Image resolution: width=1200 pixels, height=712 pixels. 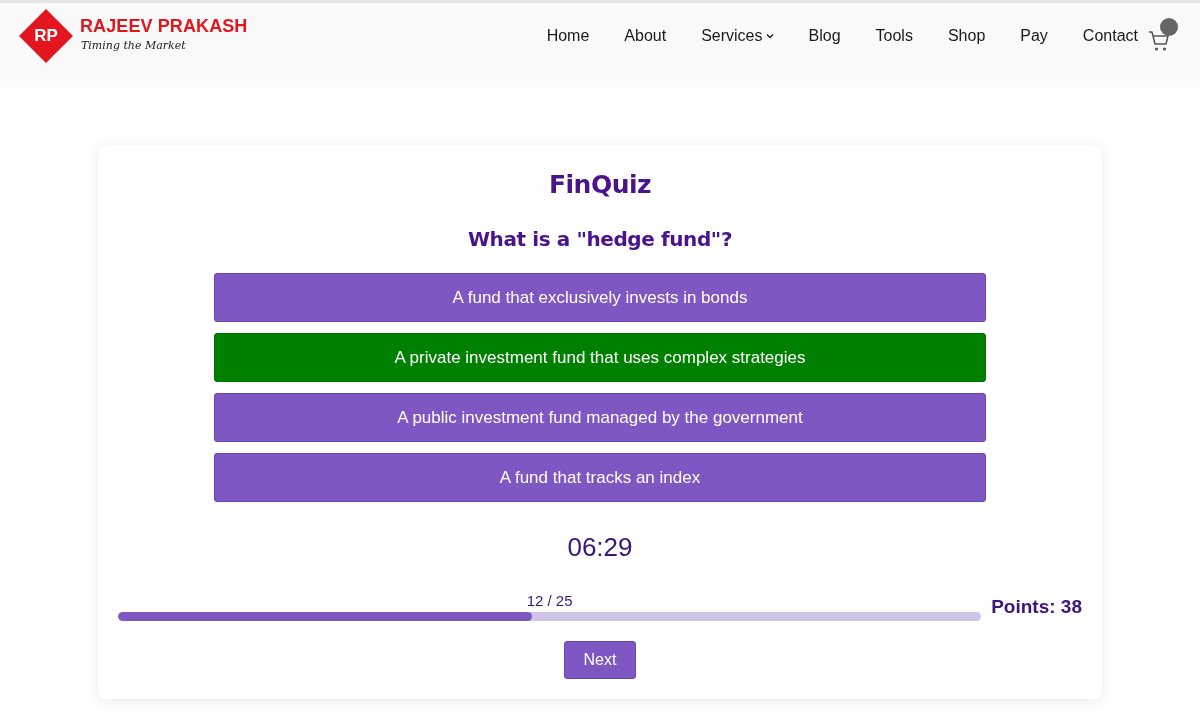 What do you see at coordinates (46, 36) in the screenshot?
I see `logo-mark: RP` at bounding box center [46, 36].